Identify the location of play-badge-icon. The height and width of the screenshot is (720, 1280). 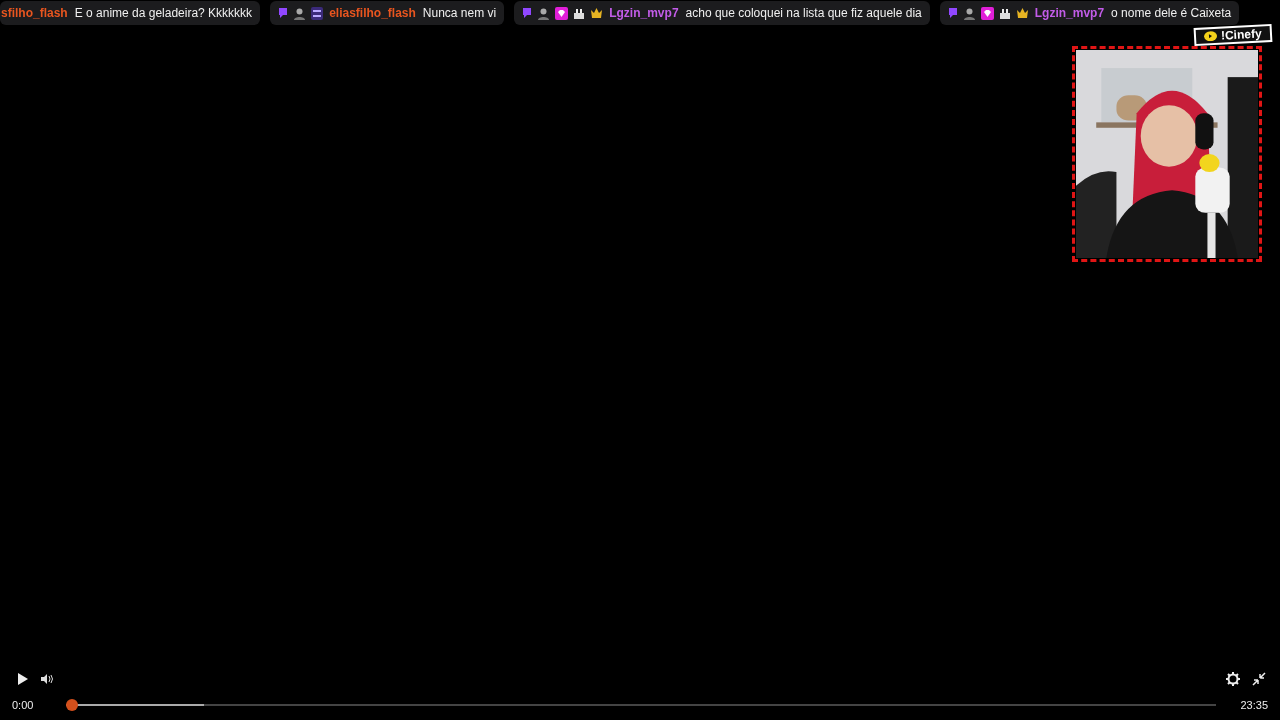
(1211, 36).